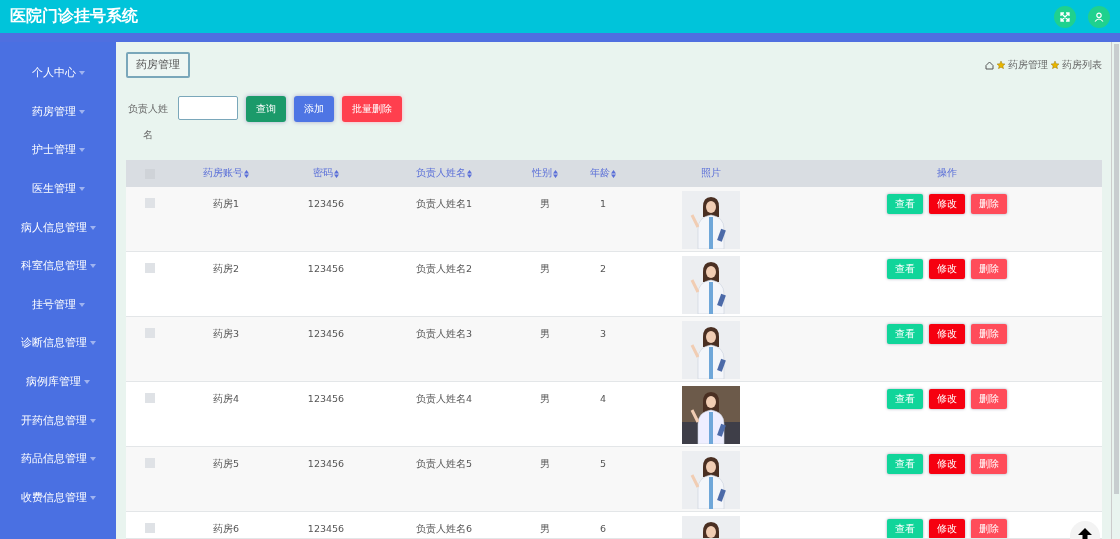 This screenshot has width=1120, height=539. What do you see at coordinates (443, 464) in the screenshot?
I see `table-cell-text: 负责人姓名5` at bounding box center [443, 464].